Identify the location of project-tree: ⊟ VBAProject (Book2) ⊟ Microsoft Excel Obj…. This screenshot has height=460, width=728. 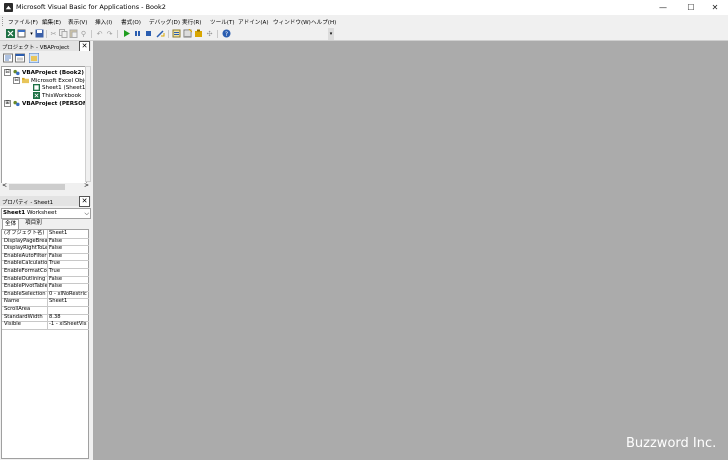
(46, 125).